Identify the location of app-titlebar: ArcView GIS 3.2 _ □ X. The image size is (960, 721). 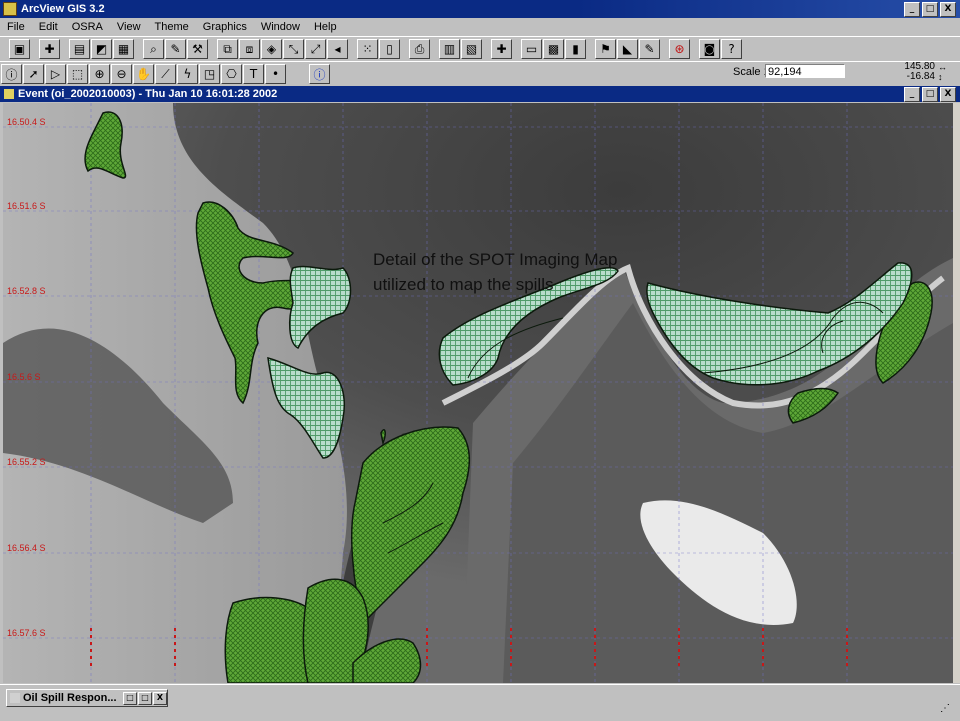
(480, 9).